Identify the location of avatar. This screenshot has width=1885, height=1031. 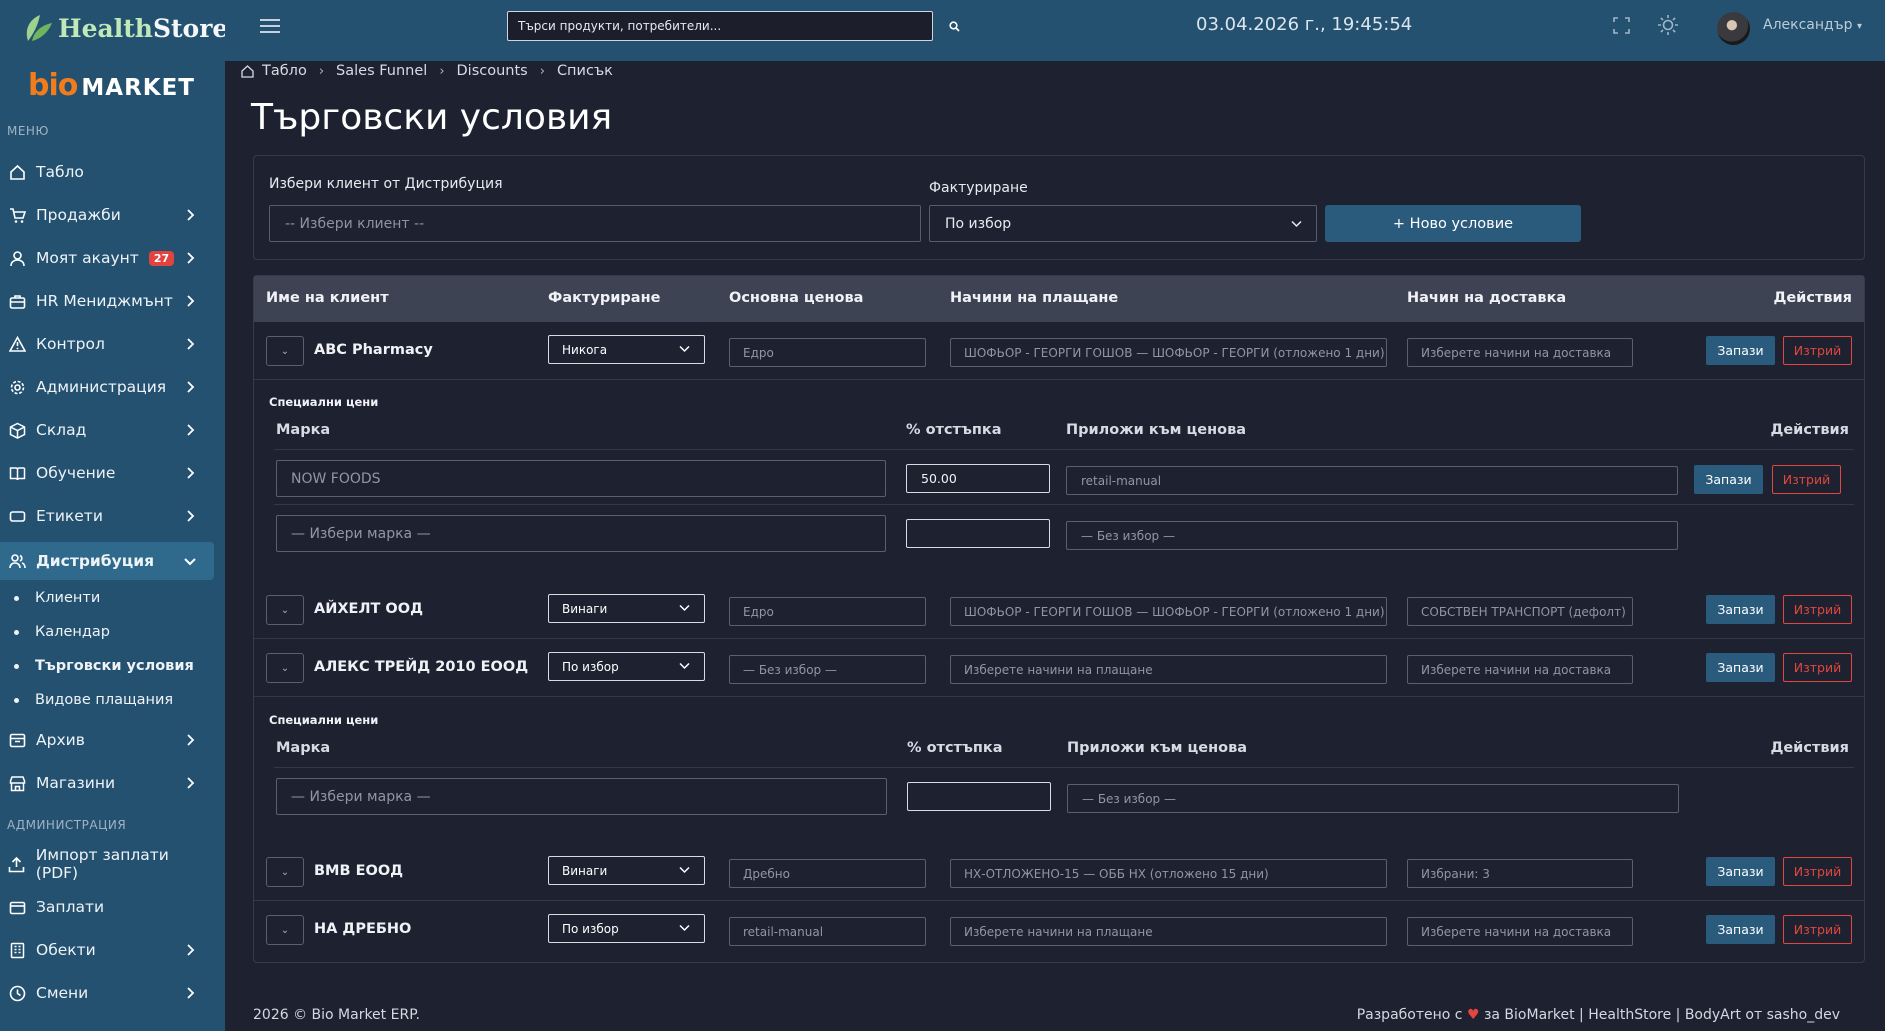
(1733, 28).